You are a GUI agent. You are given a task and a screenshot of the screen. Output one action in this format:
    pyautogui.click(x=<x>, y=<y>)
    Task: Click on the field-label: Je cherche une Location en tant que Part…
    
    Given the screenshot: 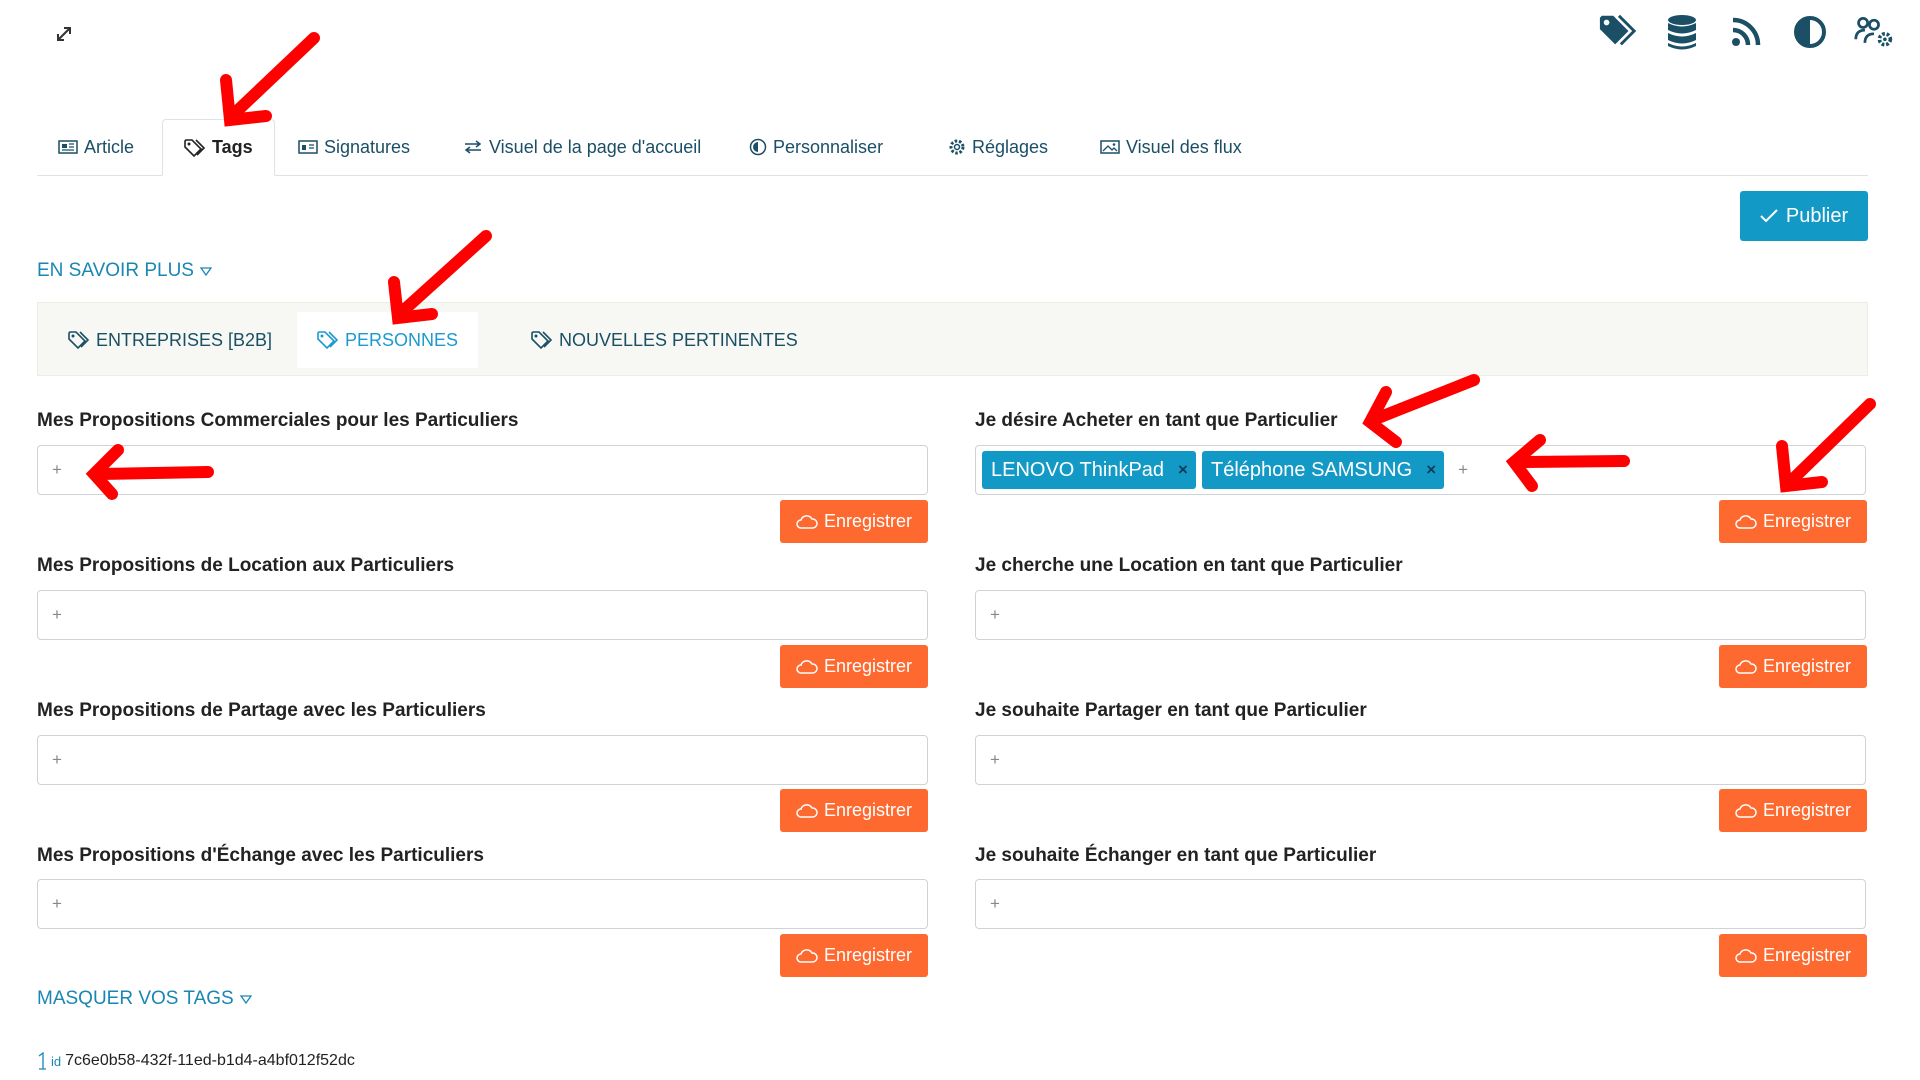 What is the action you would take?
    pyautogui.click(x=1189, y=565)
    